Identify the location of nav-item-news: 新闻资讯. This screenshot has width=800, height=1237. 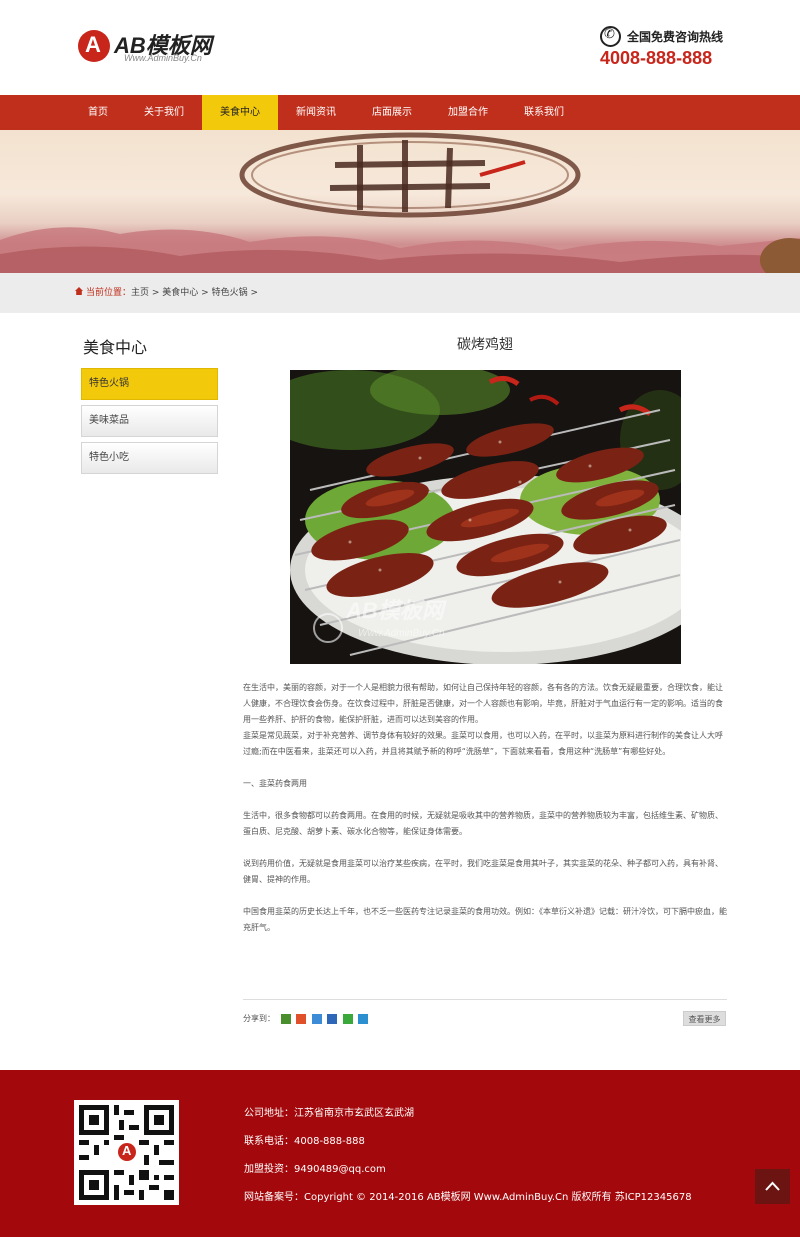
(316, 112).